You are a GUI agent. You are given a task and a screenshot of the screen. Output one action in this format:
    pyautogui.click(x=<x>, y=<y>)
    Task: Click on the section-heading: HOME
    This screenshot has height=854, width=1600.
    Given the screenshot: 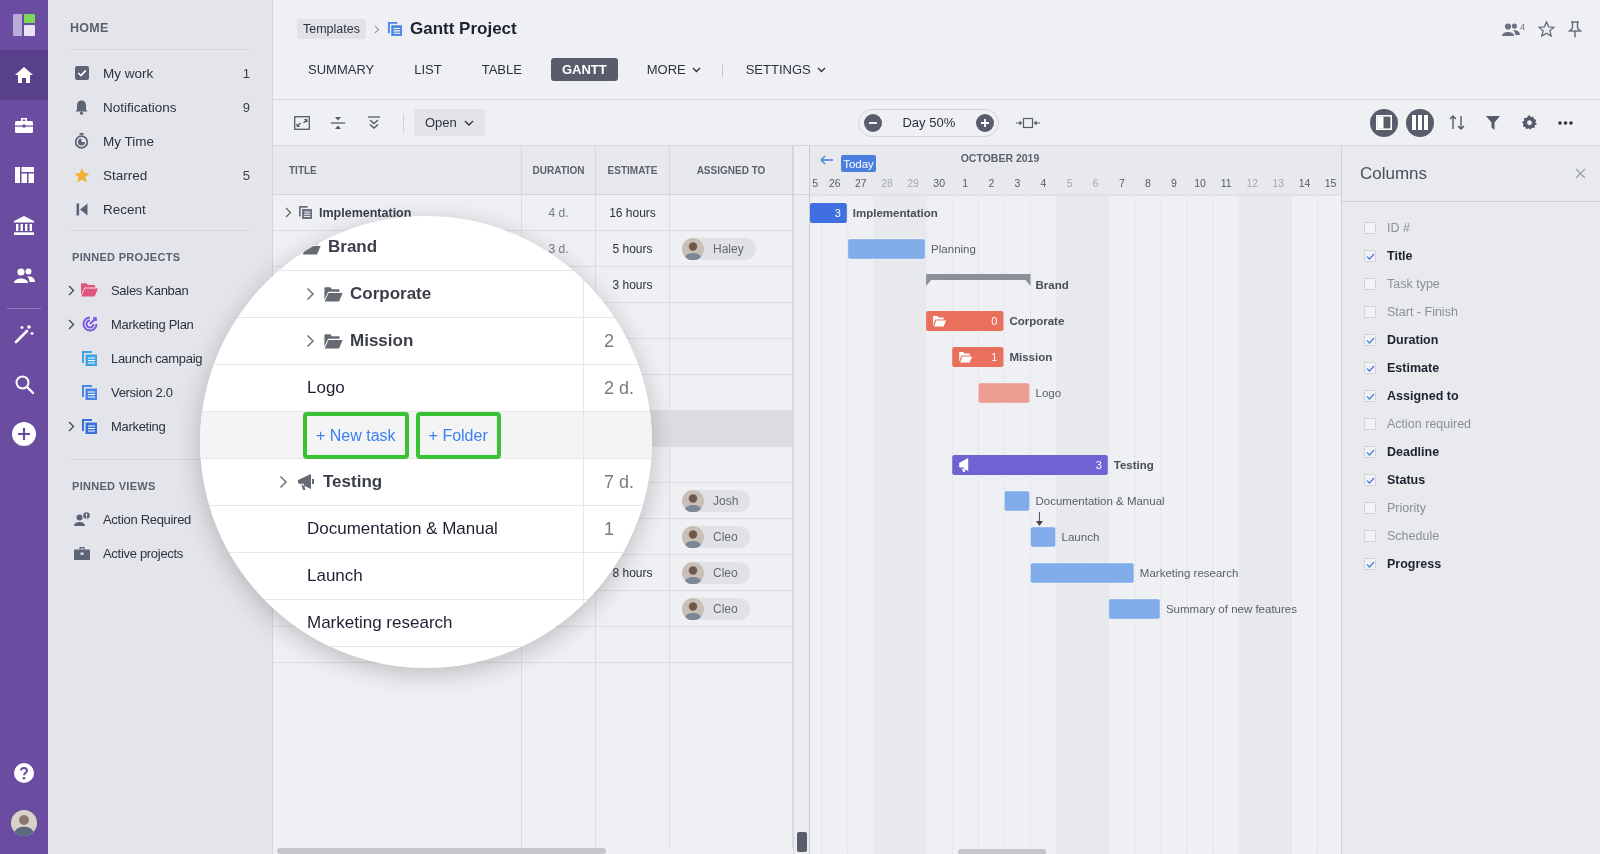 What is the action you would take?
    pyautogui.click(x=89, y=28)
    